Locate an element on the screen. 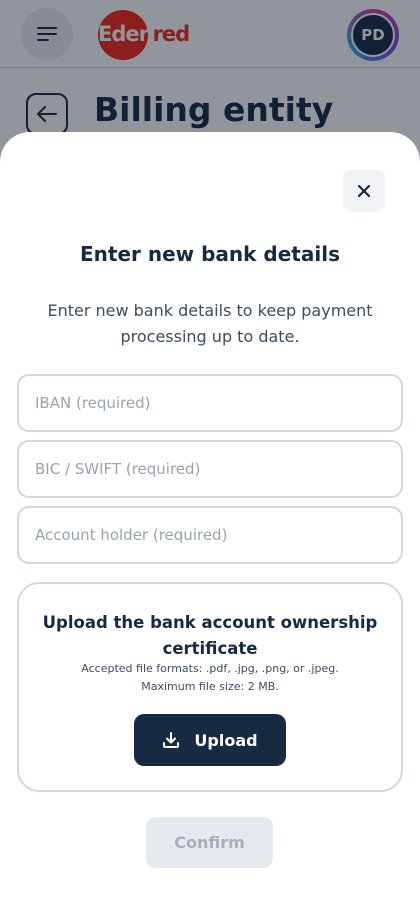 This screenshot has height=911, width=420. upload-button: Upload is located at coordinates (210, 740).